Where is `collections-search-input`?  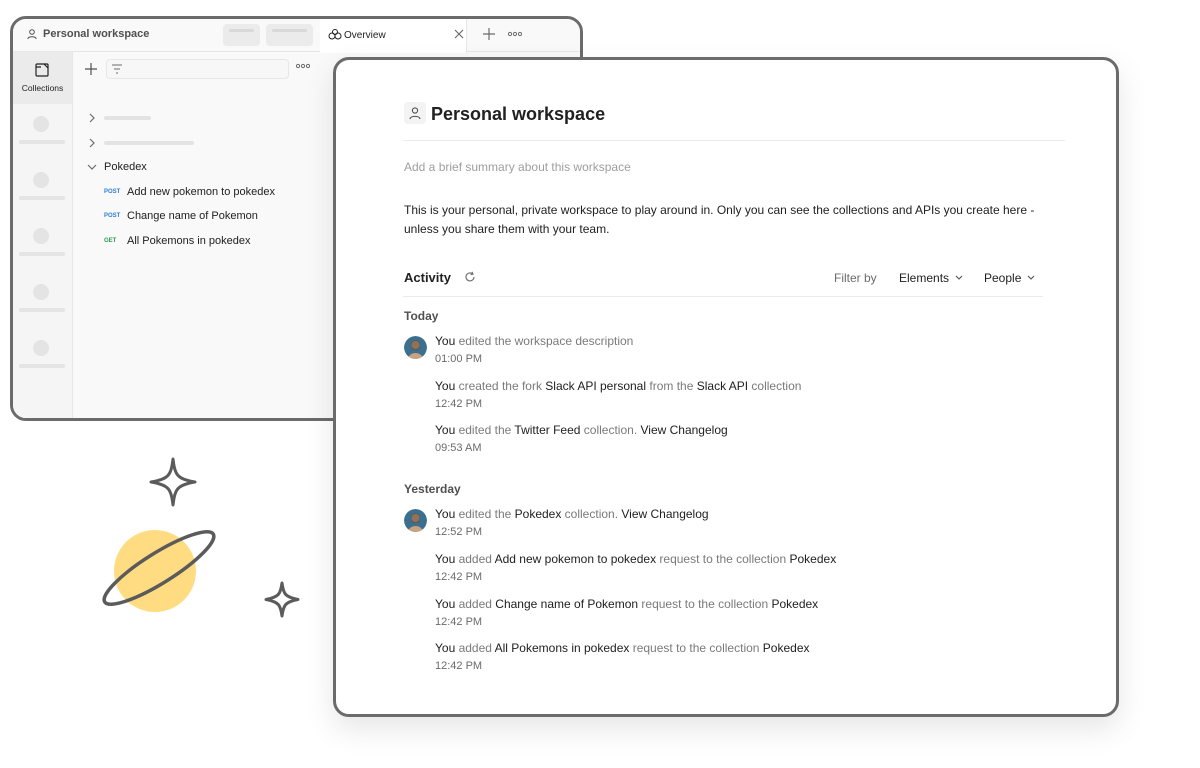
collections-search-input is located at coordinates (197, 69).